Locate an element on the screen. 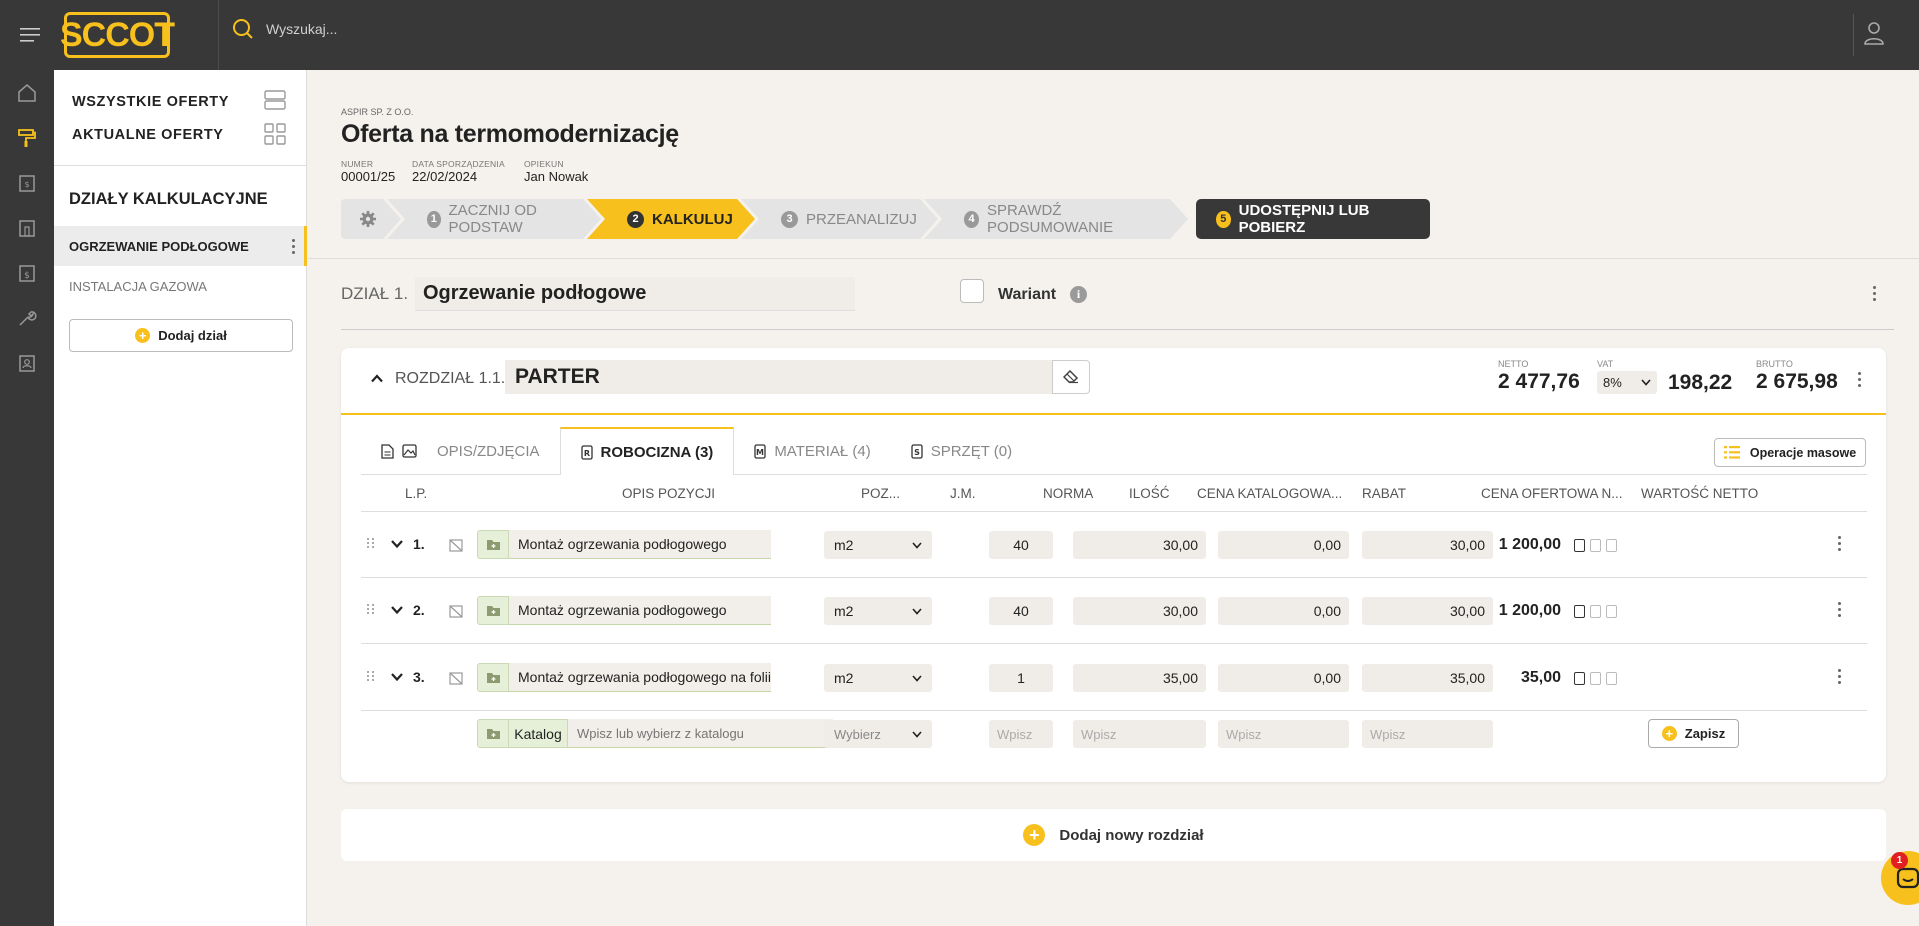 The image size is (1919, 926). unit-select: Wybierz is located at coordinates (878, 734).